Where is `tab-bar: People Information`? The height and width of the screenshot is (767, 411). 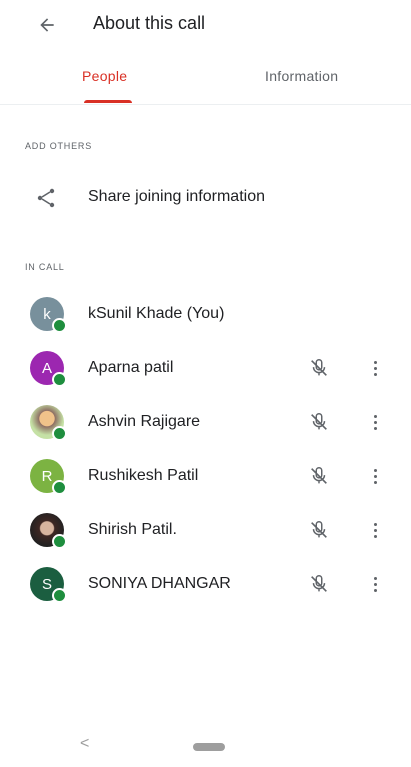 tab-bar: People Information is located at coordinates (205, 80).